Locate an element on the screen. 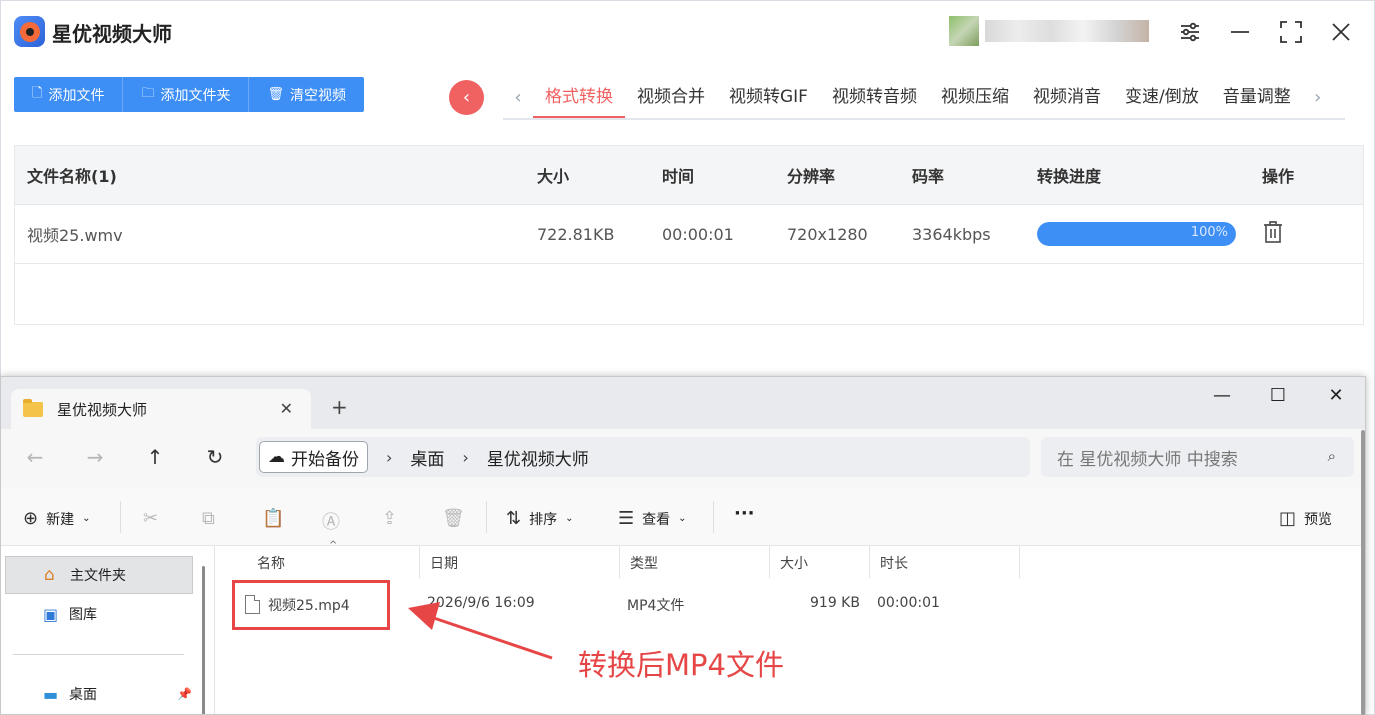  copy-icon: ⧉ is located at coordinates (208, 518).